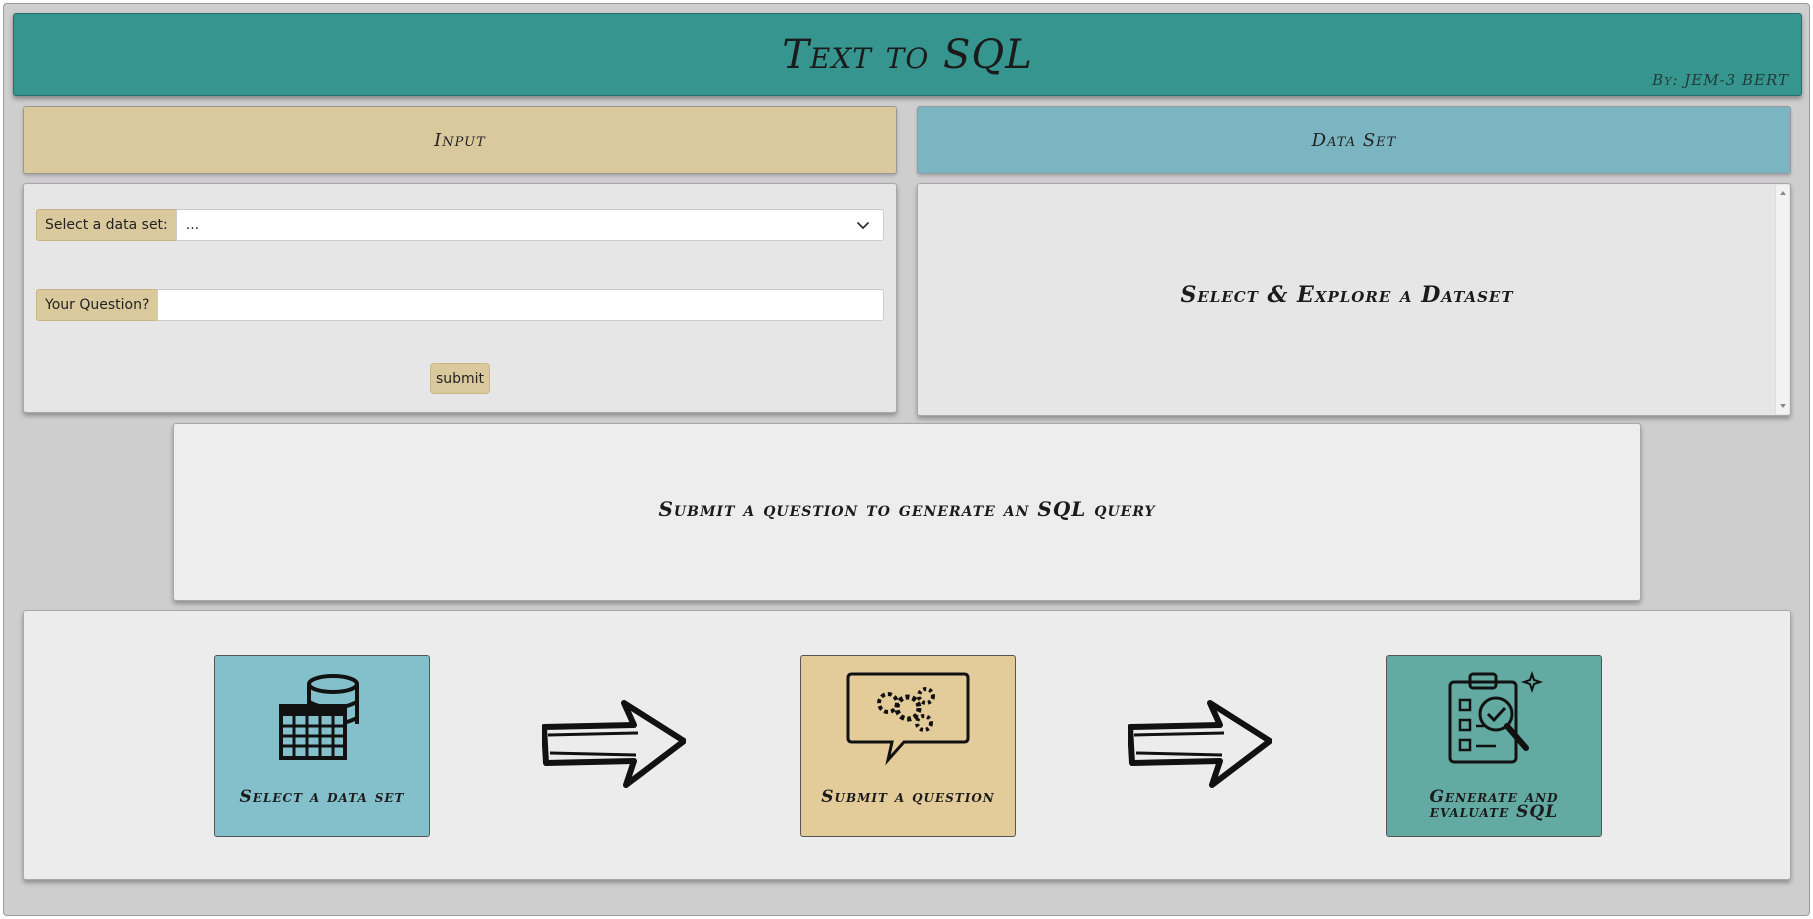  I want to click on question-label: Your Question?, so click(97, 305).